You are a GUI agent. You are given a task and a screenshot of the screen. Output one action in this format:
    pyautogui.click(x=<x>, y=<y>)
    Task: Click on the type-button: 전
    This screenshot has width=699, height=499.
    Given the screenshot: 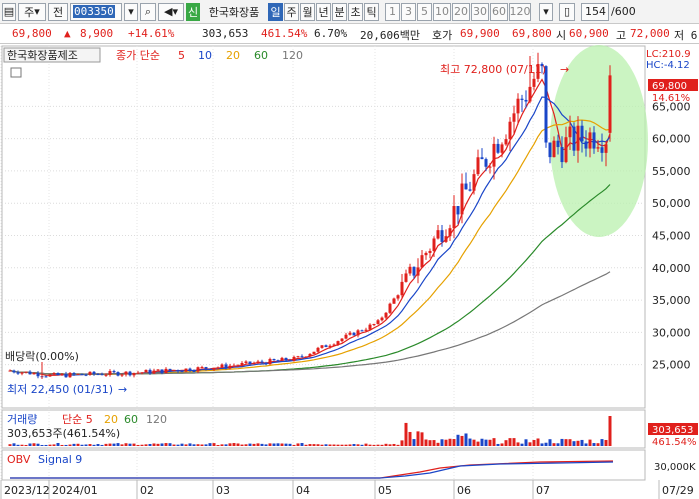 What is the action you would take?
    pyautogui.click(x=58, y=11)
    